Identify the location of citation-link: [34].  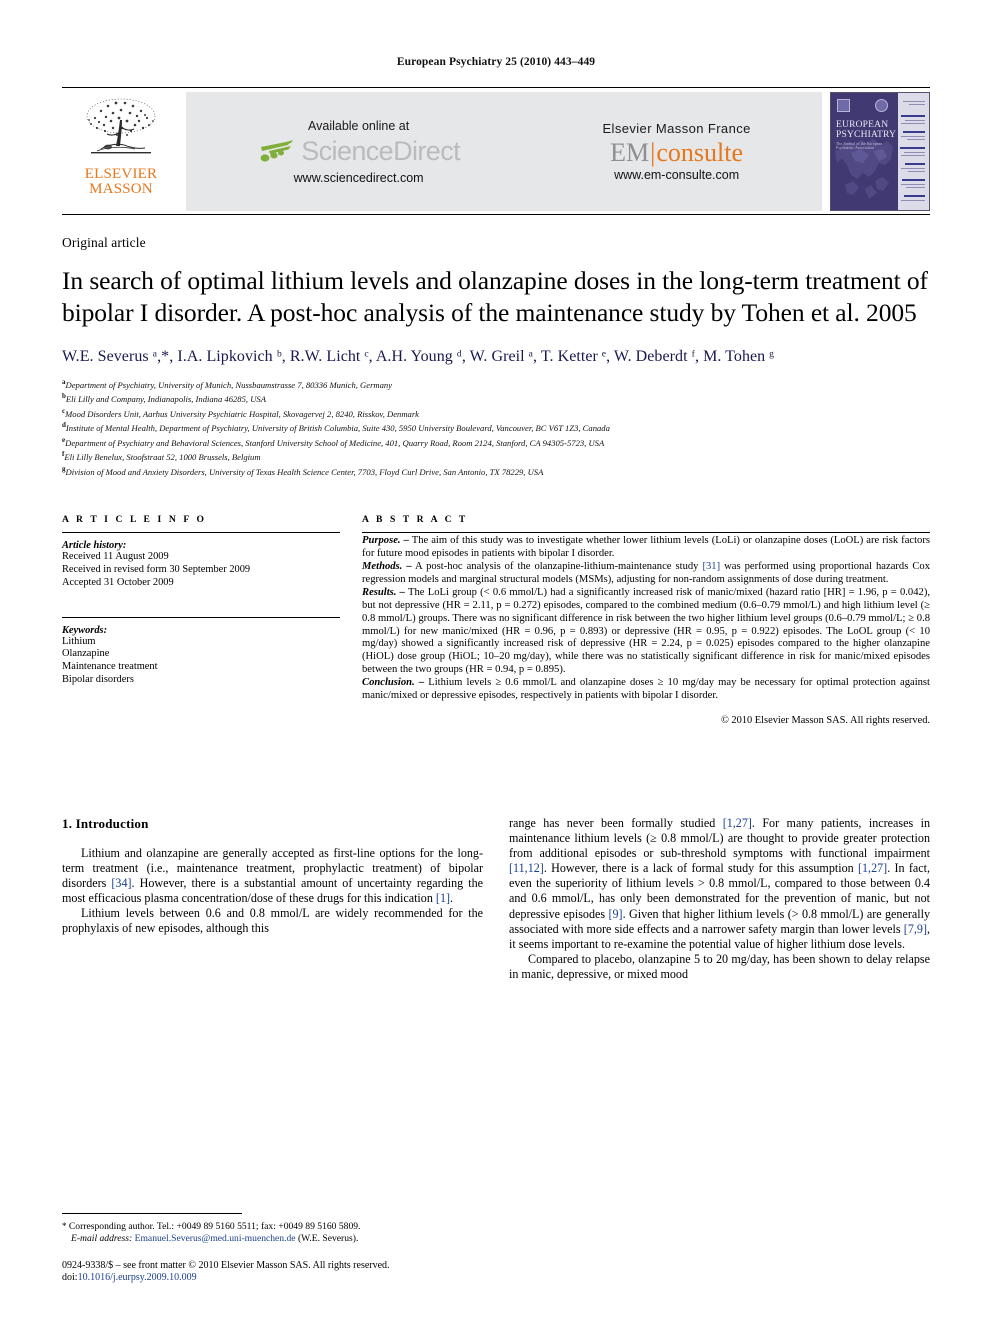
(121, 883).